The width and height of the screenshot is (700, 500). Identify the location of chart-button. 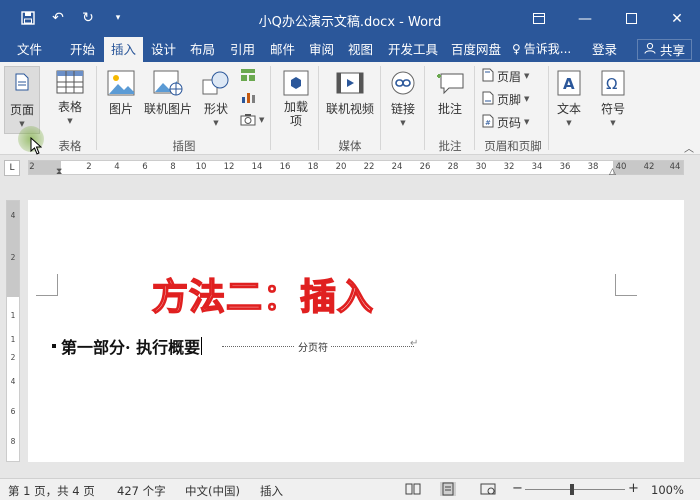
(248, 98).